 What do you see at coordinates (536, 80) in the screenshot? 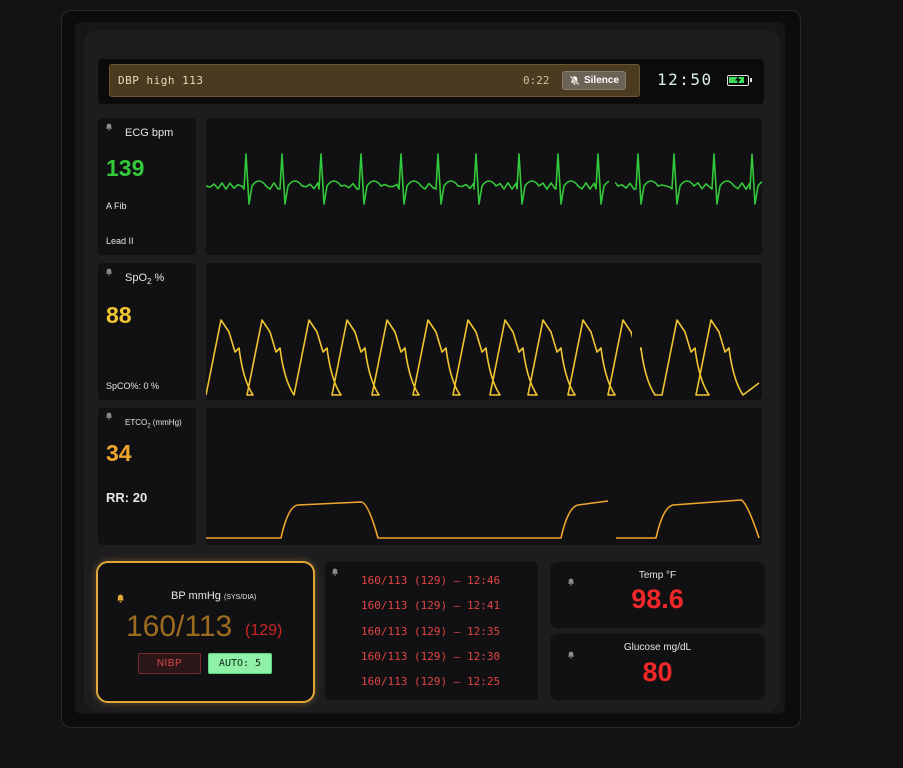
I see `alarm-elapsed-time: 0:22` at bounding box center [536, 80].